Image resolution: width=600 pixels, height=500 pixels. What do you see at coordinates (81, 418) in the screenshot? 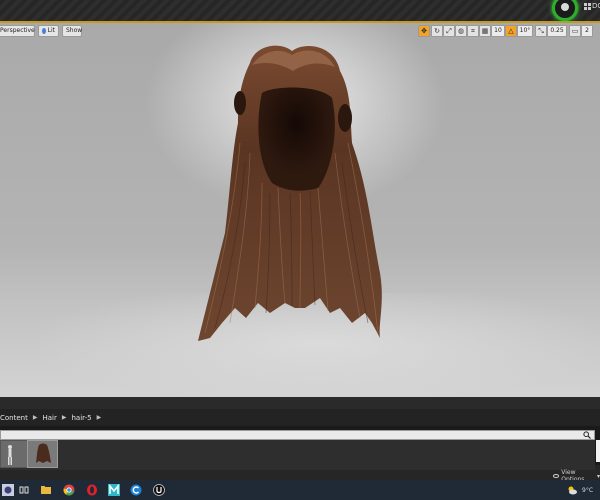
I see `breadcrumb-hair-5: hair-5` at bounding box center [81, 418].